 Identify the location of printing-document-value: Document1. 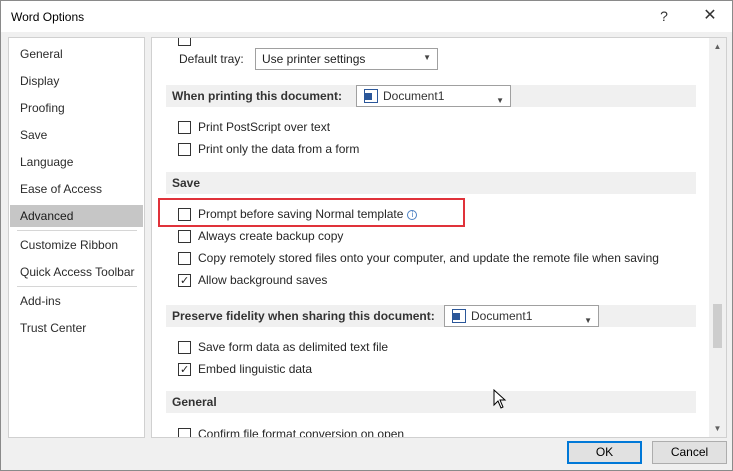
(414, 96).